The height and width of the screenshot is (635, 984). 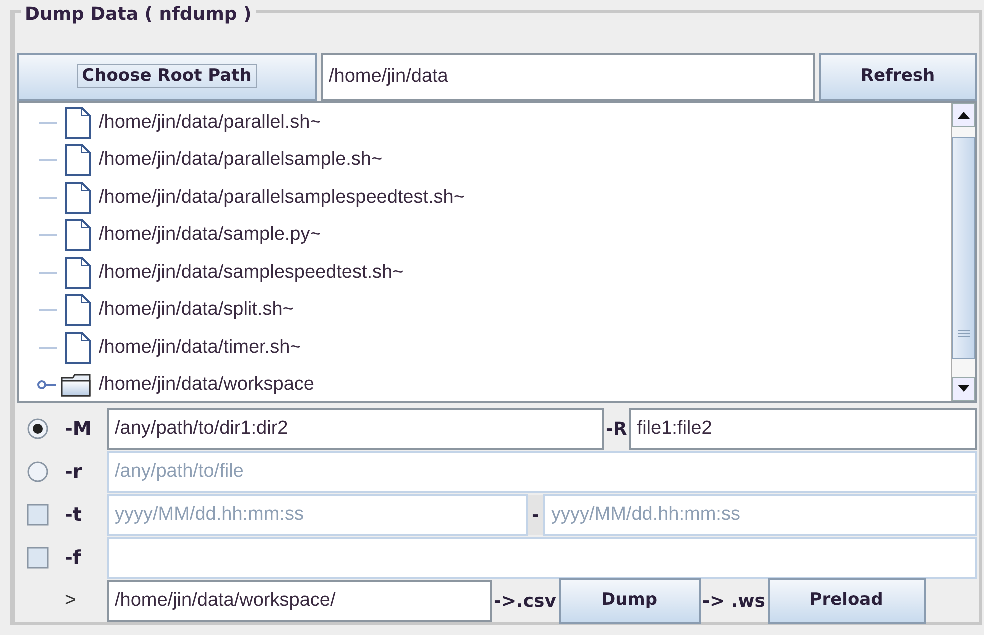 What do you see at coordinates (196, 310) in the screenshot?
I see `file-path: /home/jin/data/split.sh~` at bounding box center [196, 310].